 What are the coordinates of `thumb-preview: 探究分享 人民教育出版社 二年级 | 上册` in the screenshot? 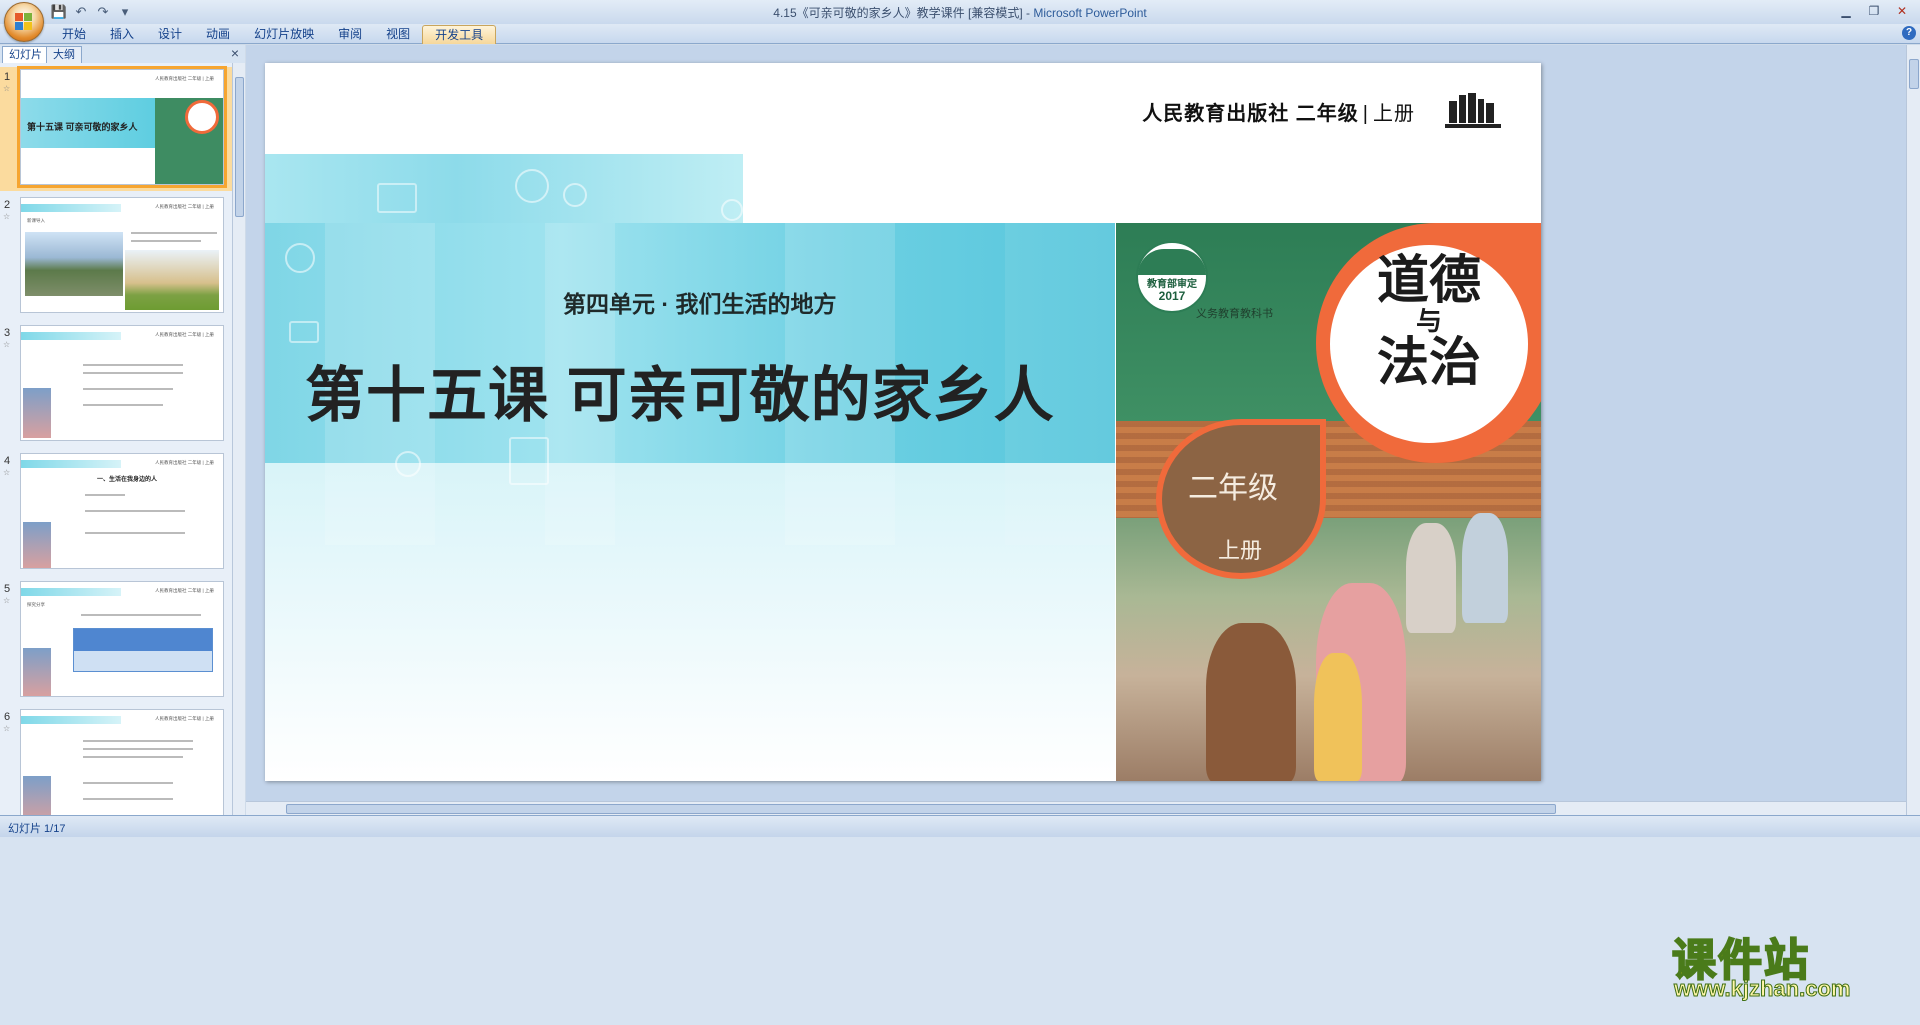 It's located at (122, 639).